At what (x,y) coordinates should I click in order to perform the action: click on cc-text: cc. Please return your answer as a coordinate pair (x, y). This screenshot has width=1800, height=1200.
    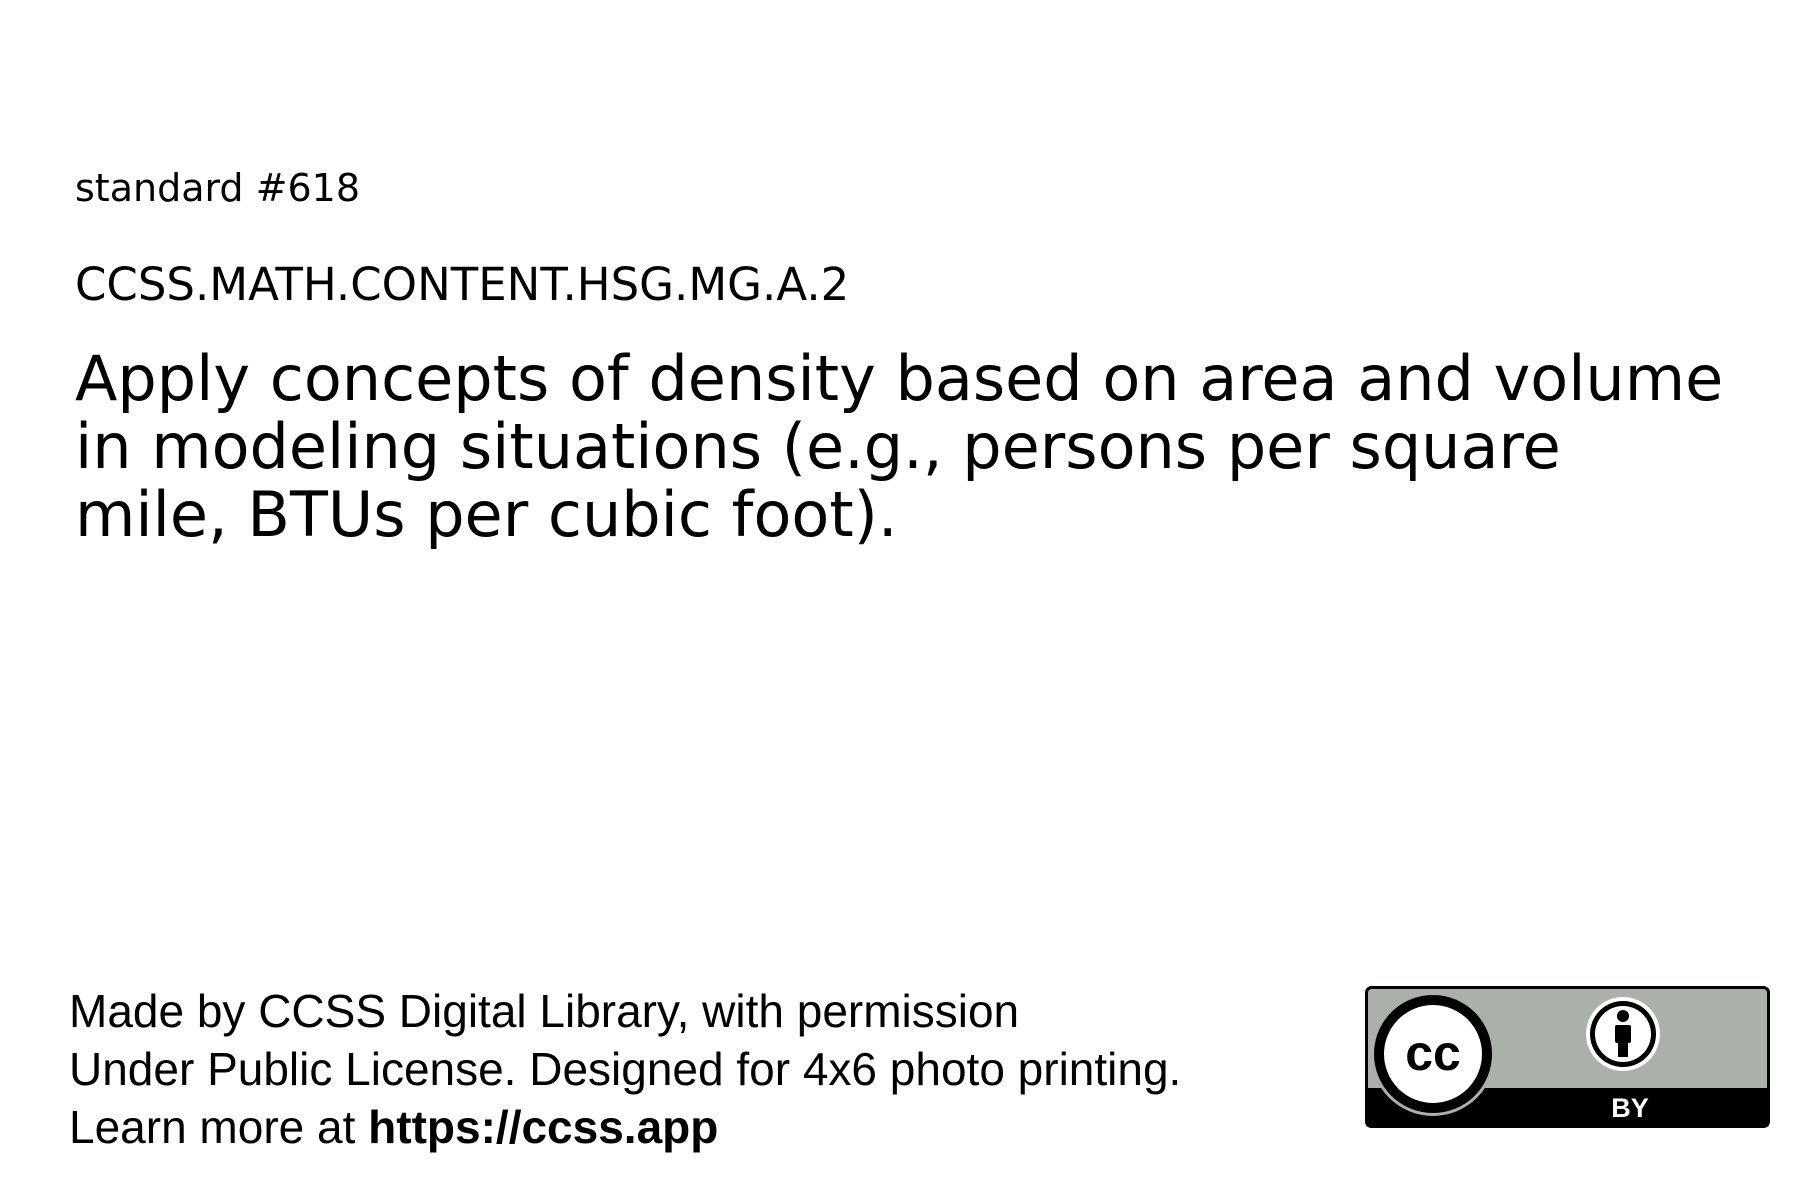
    Looking at the image, I should click on (1433, 1053).